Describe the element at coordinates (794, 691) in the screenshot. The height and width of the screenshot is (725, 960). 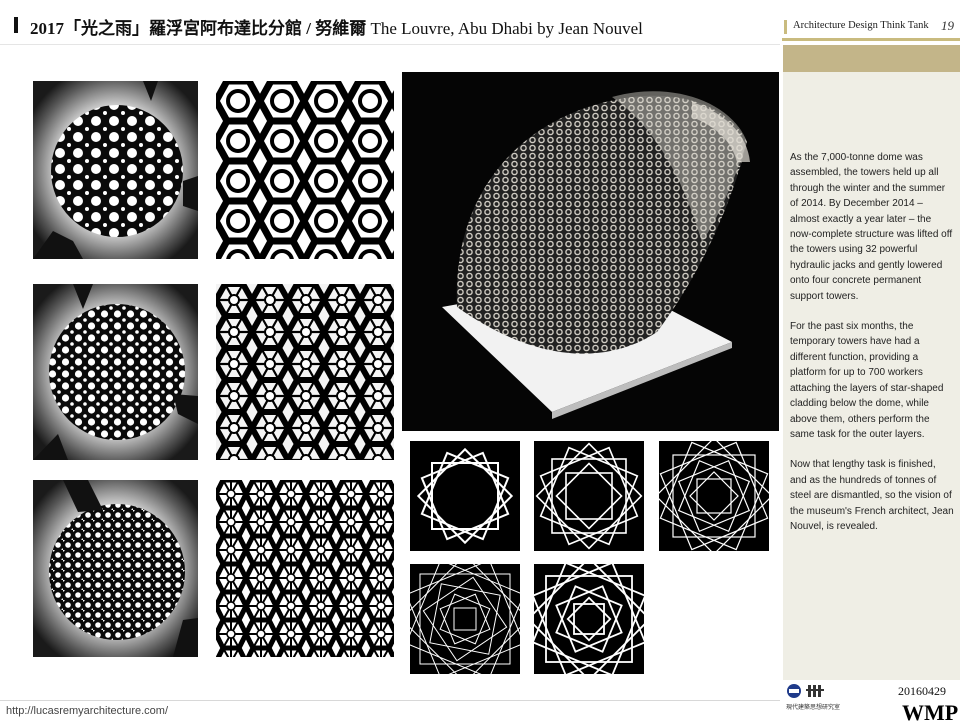
I see `university-logo-icon` at that location.